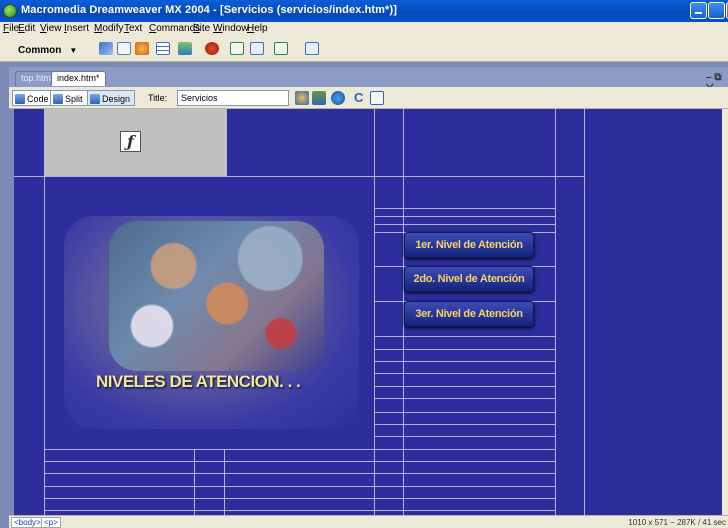 The height and width of the screenshot is (528, 728). What do you see at coordinates (201, 28) in the screenshot?
I see `menu-site: Site` at bounding box center [201, 28].